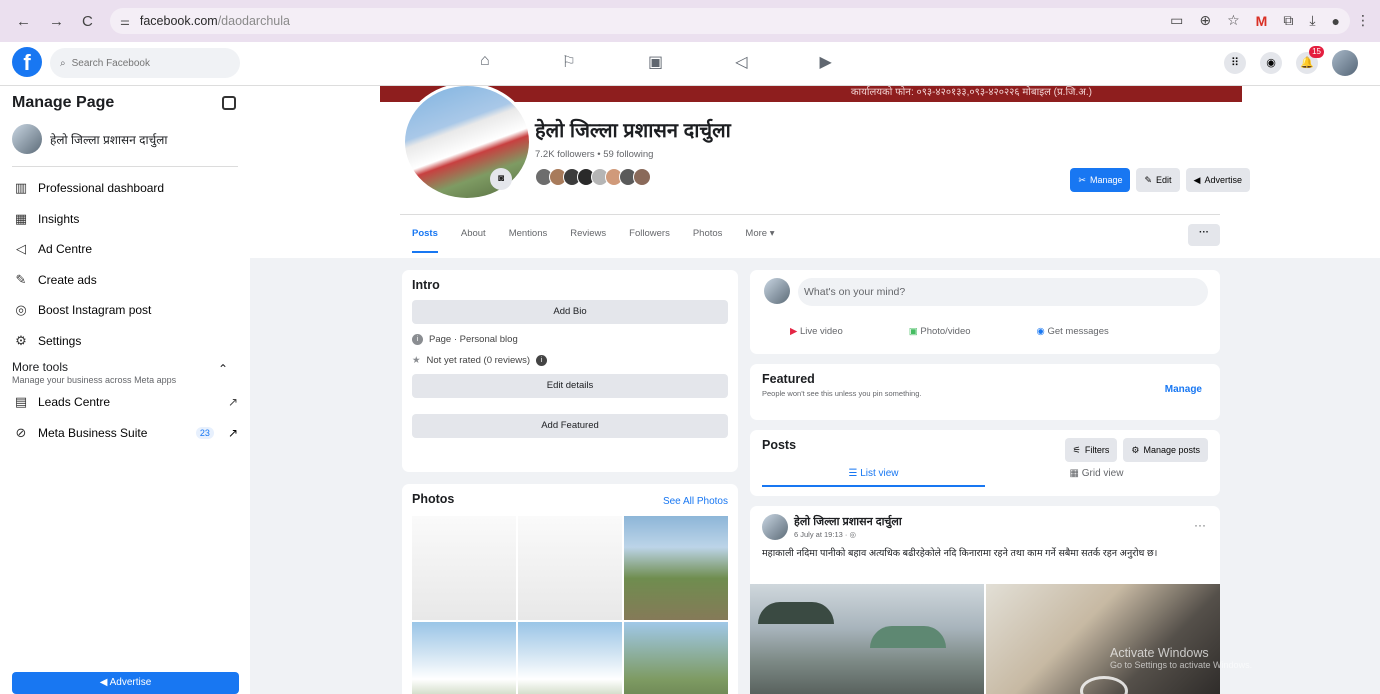 This screenshot has height=694, width=1380. What do you see at coordinates (1288, 20) in the screenshot?
I see `extensions-icon: ⧉` at bounding box center [1288, 20].